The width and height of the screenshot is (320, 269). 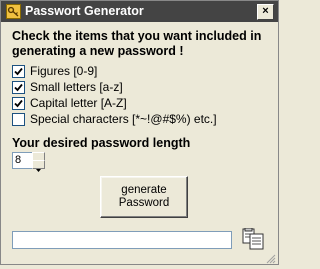 I want to click on option-special-characters: Special characters [*~!@#$%) etc.], so click(x=114, y=119).